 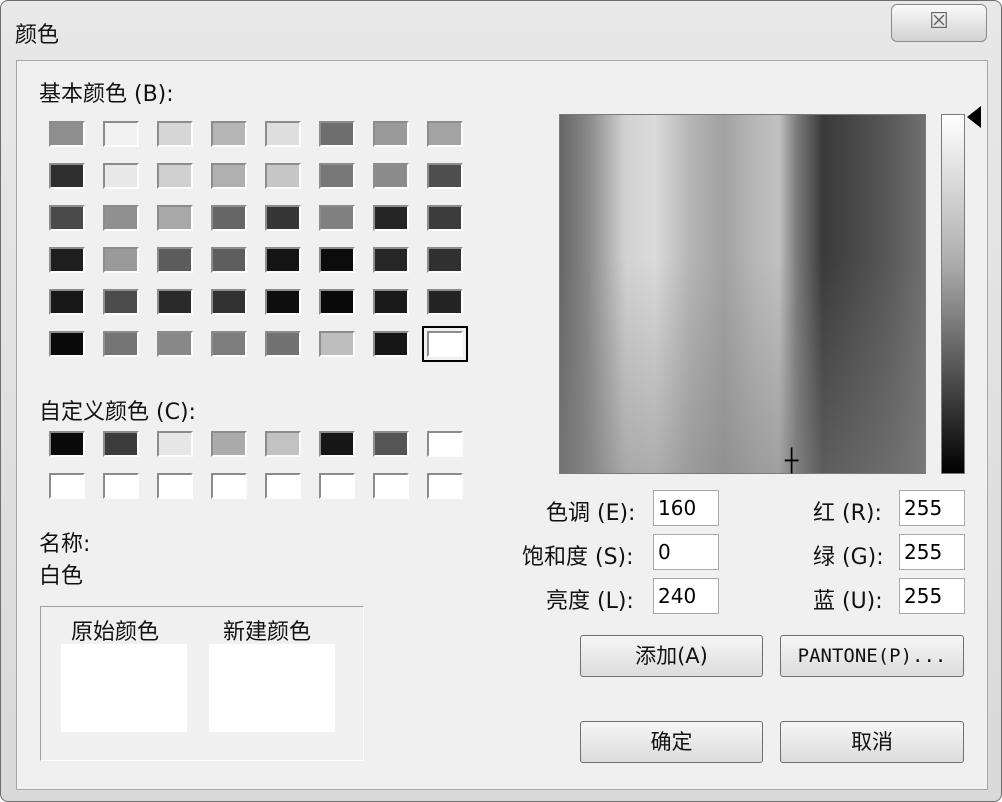 What do you see at coordinates (117, 412) in the screenshot?
I see `custom-colors-label: 自定义颜色 (C):` at bounding box center [117, 412].